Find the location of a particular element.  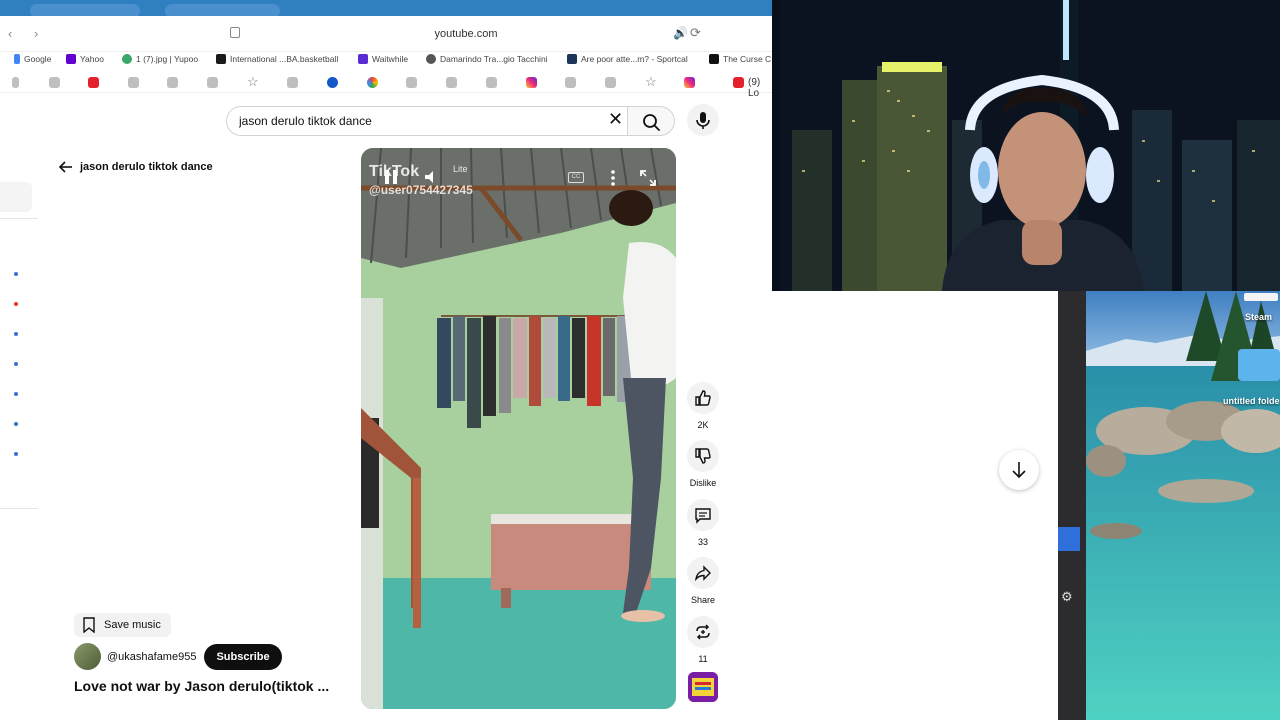

search-button is located at coordinates (651, 121).